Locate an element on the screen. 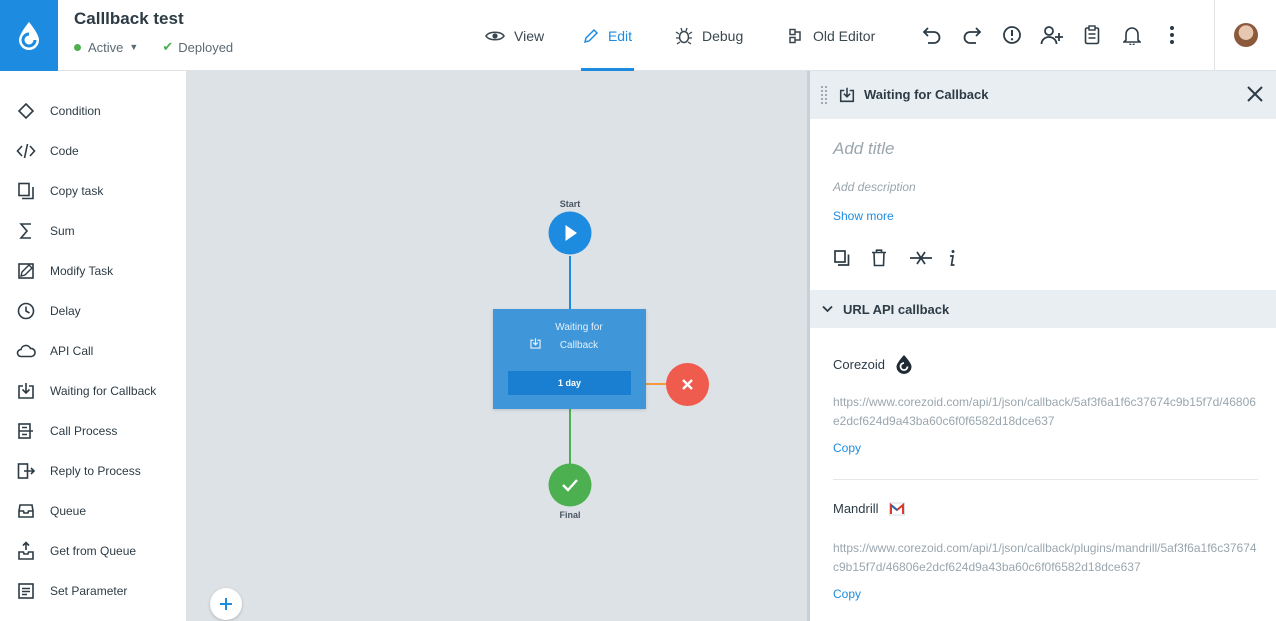 The image size is (1276, 621). node-toolbar is located at coordinates (909, 258).